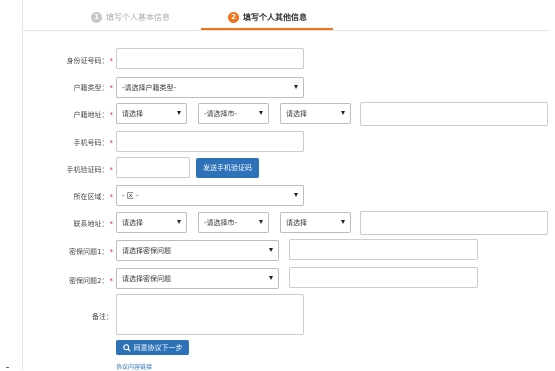 Image resolution: width=555 pixels, height=371 pixels. I want to click on active-step-underline, so click(267, 29).